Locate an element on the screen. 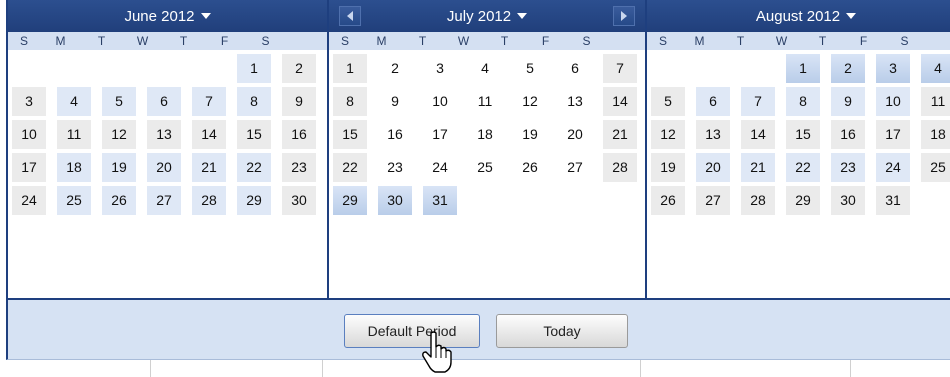  next-month-button is located at coordinates (624, 16).